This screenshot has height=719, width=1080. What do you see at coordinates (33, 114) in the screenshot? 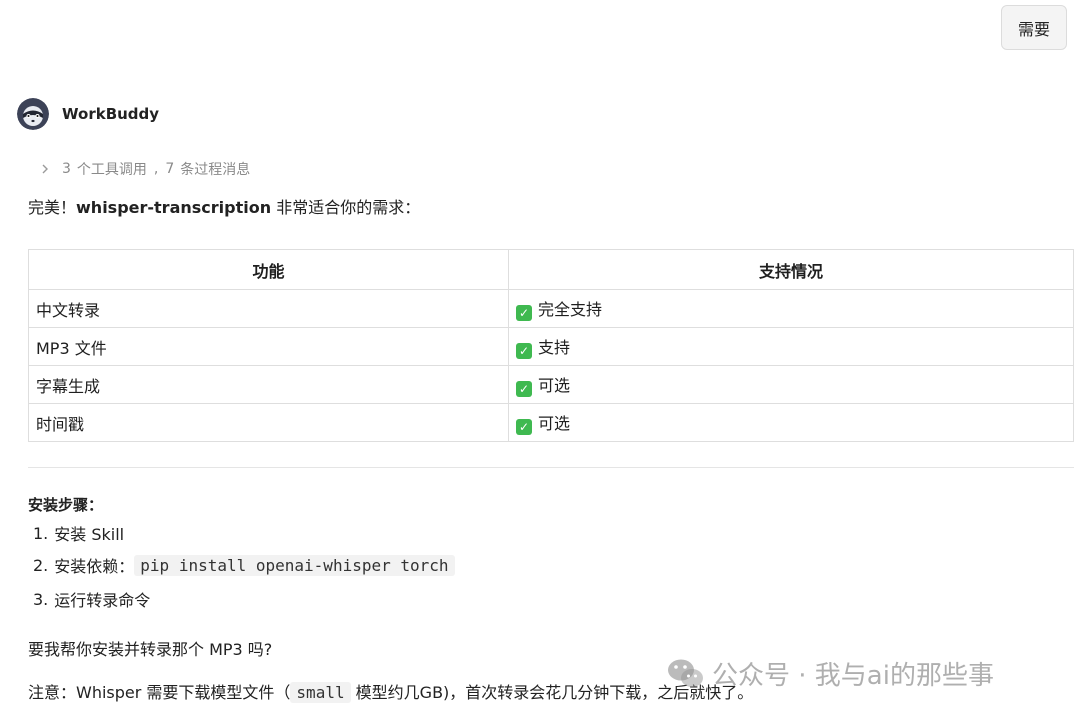
I see `raccoon-avatar-icon` at bounding box center [33, 114].